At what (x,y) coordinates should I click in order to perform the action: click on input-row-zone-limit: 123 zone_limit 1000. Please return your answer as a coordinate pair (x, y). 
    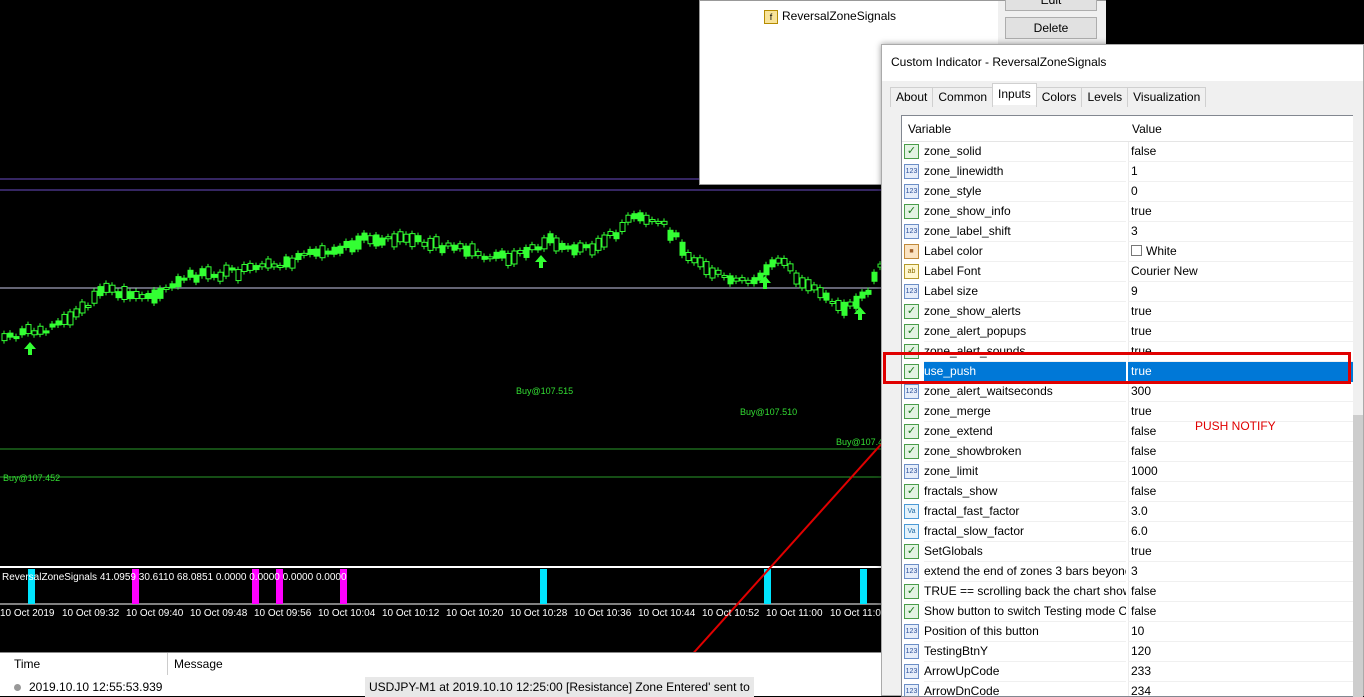
    Looking at the image, I should click on (1127, 472).